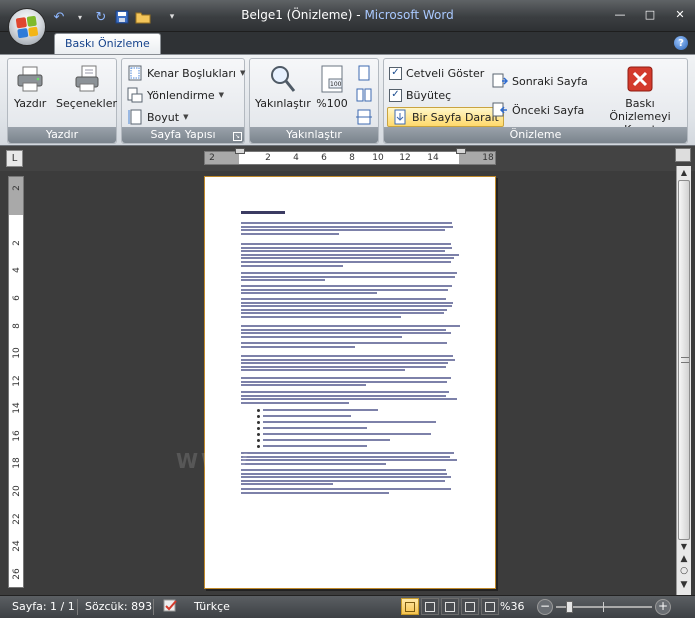 The image size is (695, 618). I want to click on ruler-tick: 22, so click(17, 519).